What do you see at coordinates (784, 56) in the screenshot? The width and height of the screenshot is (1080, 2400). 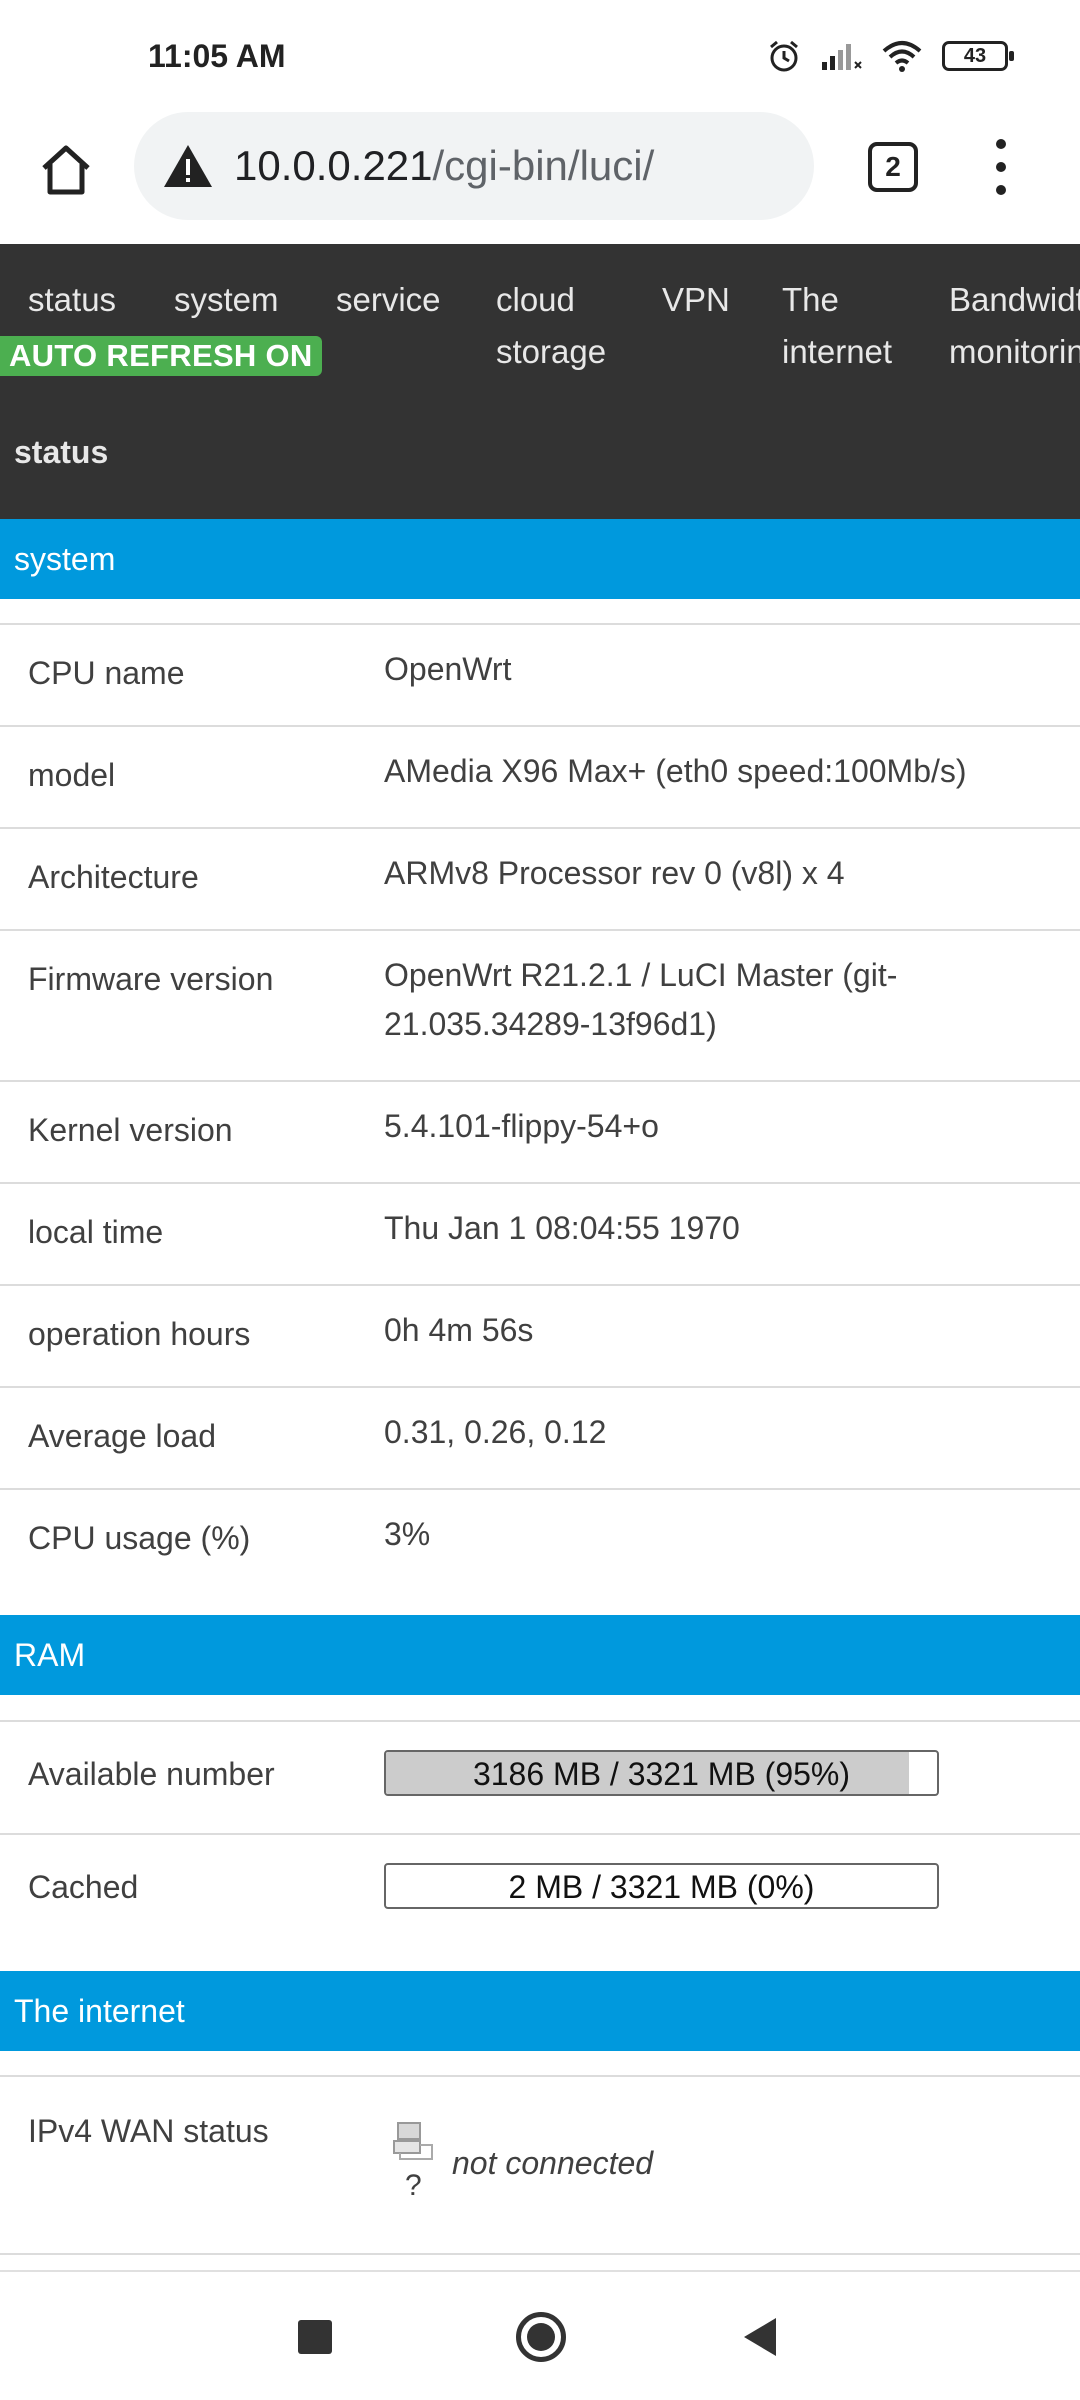 I see `alarm-icon` at bounding box center [784, 56].